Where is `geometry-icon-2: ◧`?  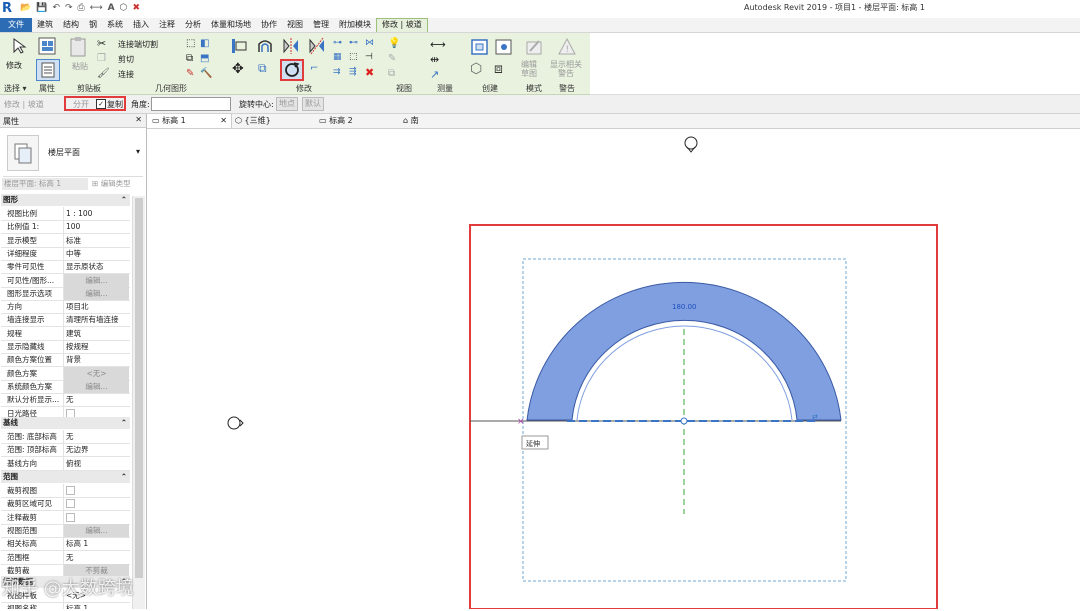
geometry-icon-2: ◧ is located at coordinates (204, 43).